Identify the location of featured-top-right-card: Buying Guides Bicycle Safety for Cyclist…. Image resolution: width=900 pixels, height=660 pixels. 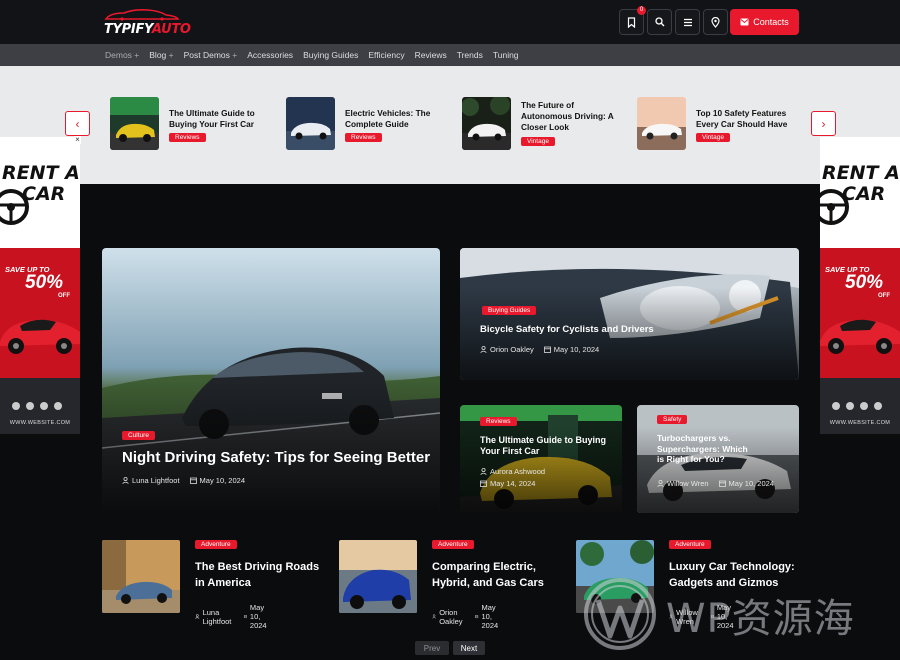
(629, 314).